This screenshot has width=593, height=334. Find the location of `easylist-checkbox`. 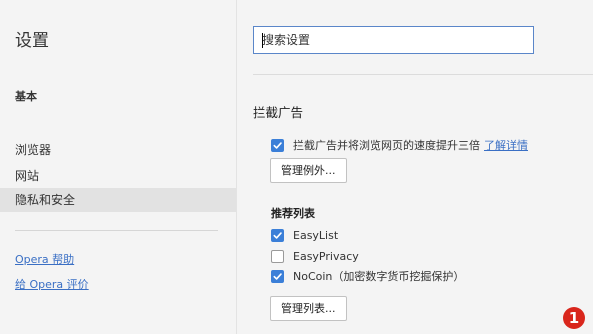

easylist-checkbox is located at coordinates (277, 235).